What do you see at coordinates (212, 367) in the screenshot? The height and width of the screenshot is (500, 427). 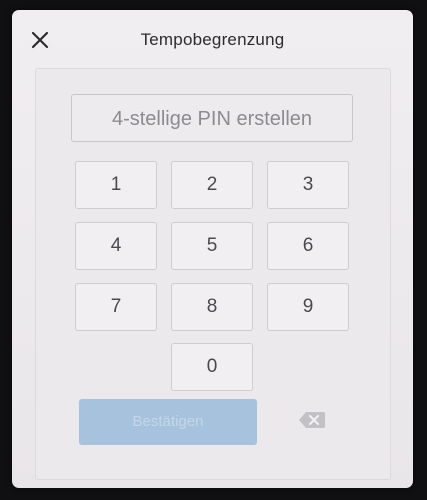 I see `keypad-key-0: 0` at bounding box center [212, 367].